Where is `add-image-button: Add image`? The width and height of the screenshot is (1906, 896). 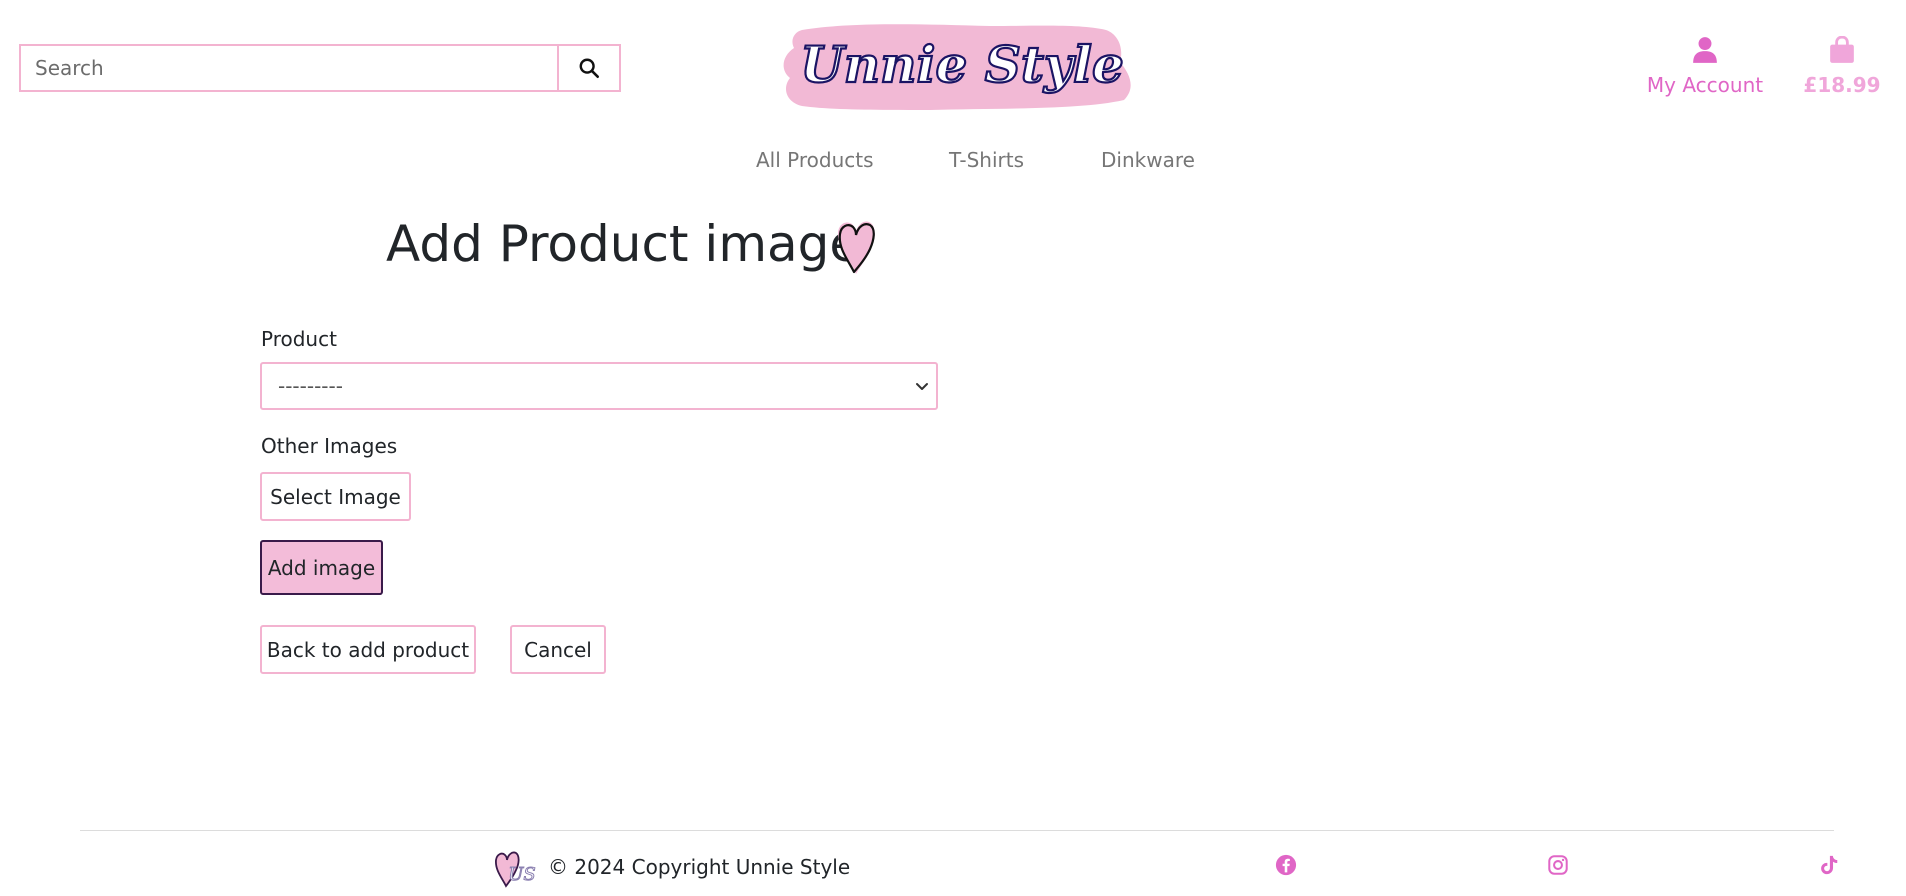
add-image-button: Add image is located at coordinates (321, 567).